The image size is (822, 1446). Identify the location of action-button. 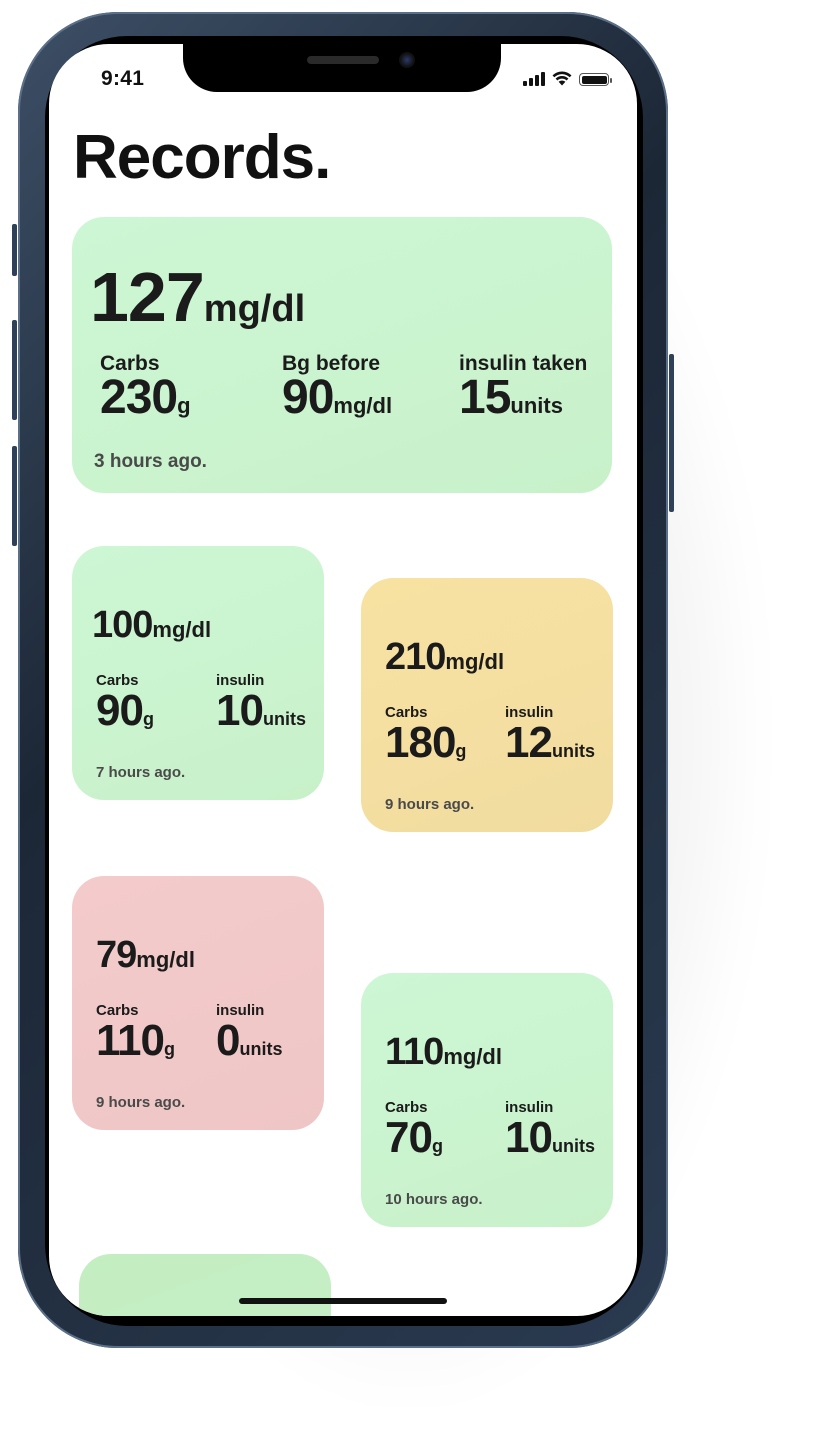
(14, 250).